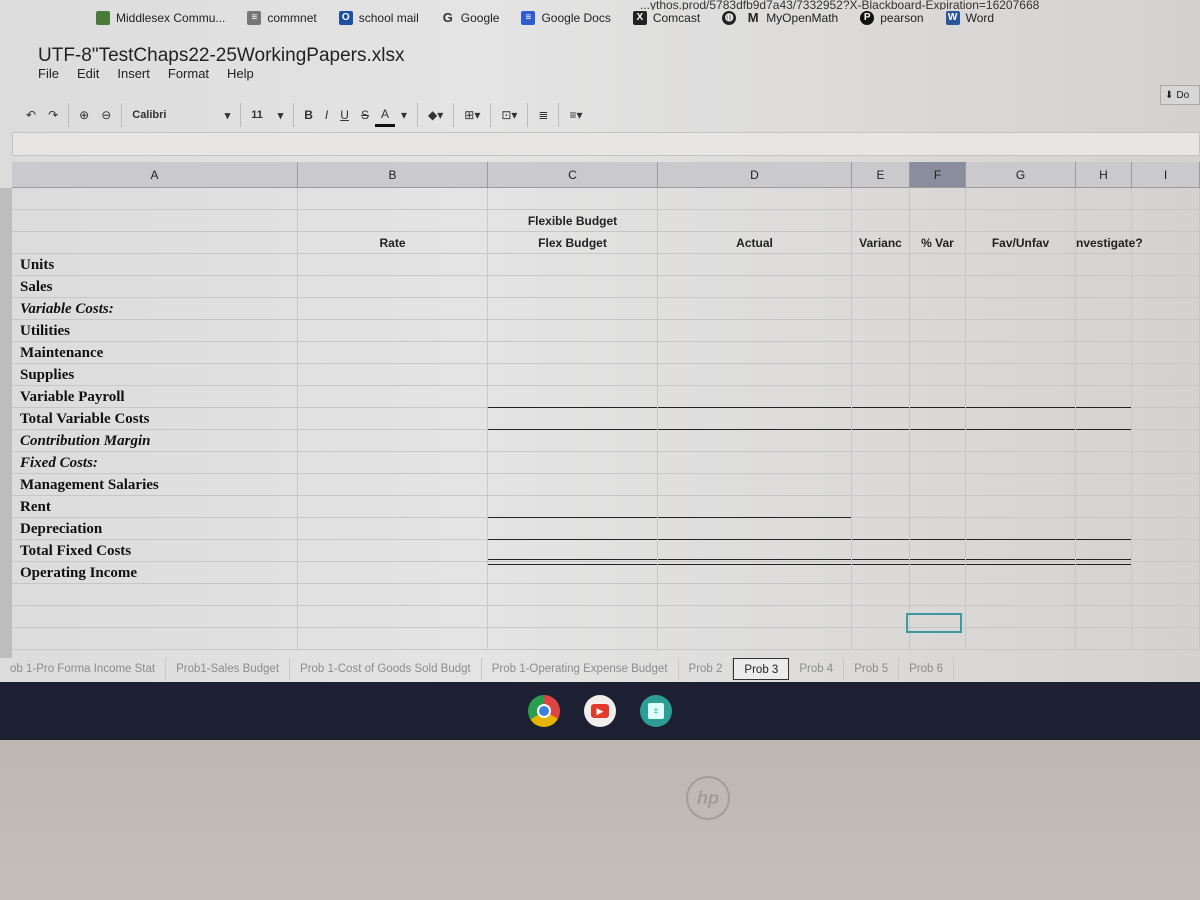 Image resolution: width=1200 pixels, height=900 pixels. Describe the element at coordinates (308, 115) in the screenshot. I see `bold-button: B` at that location.